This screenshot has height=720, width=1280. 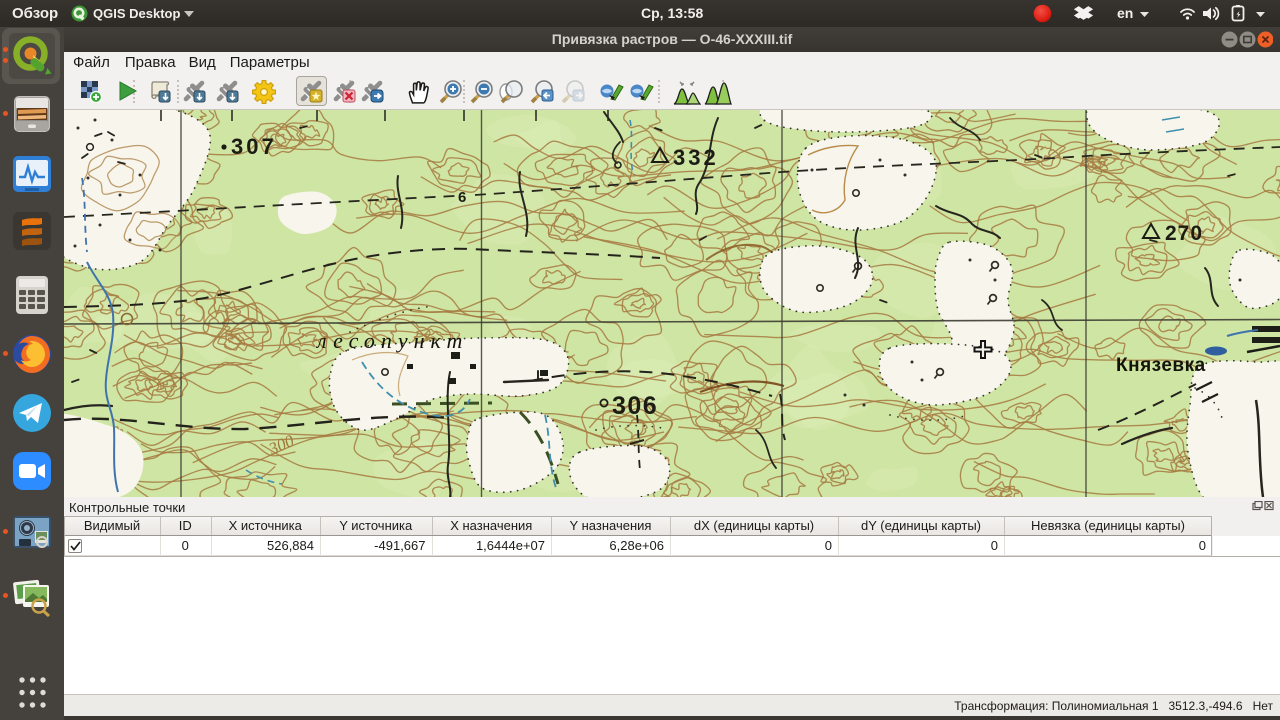 I want to click on svg-text: 270, so click(x=1184, y=233).